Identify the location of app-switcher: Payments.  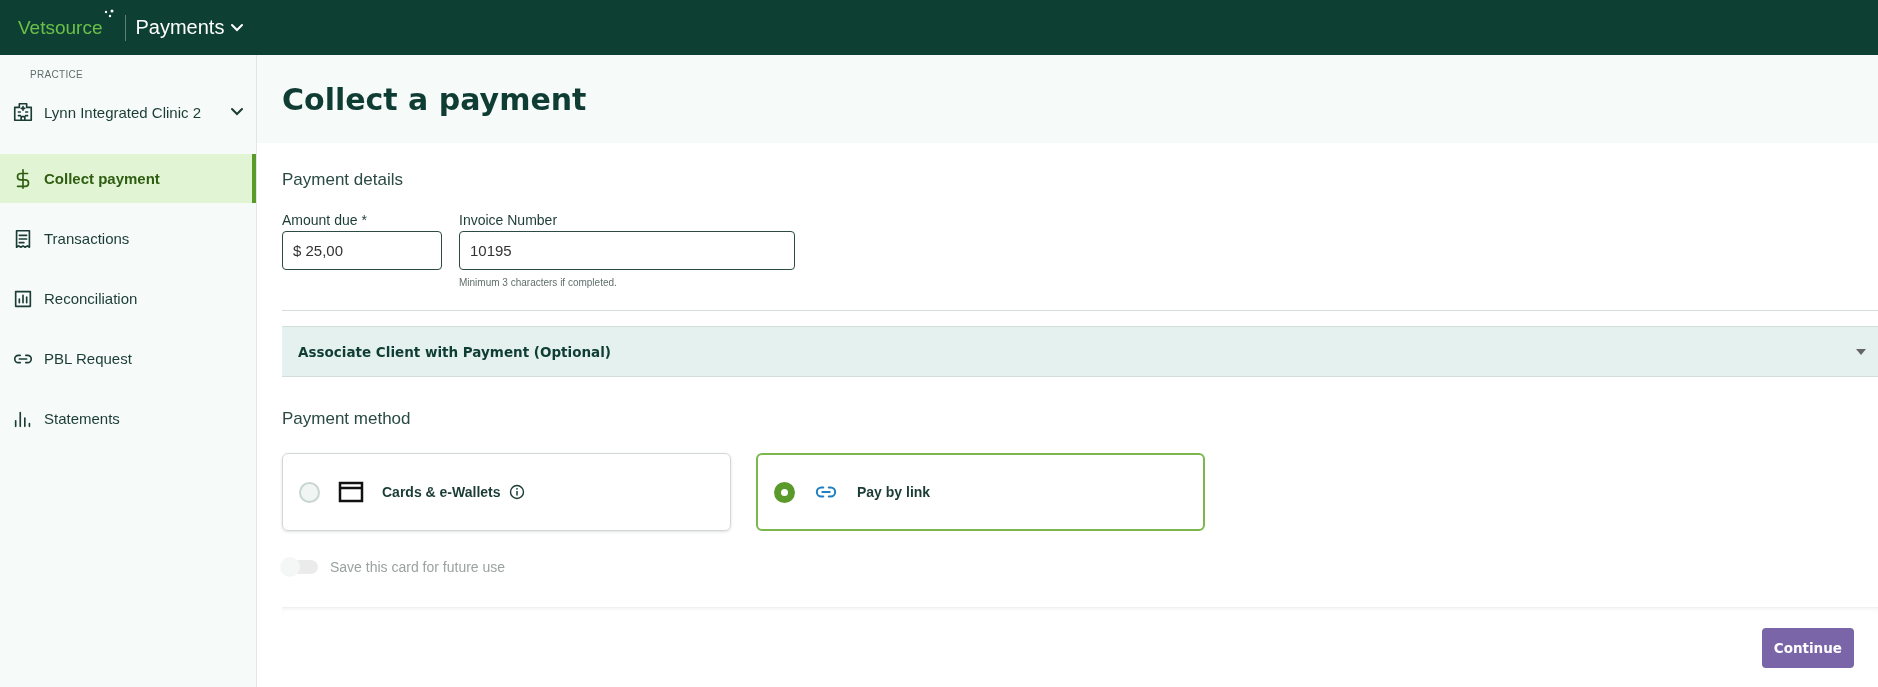
(190, 27).